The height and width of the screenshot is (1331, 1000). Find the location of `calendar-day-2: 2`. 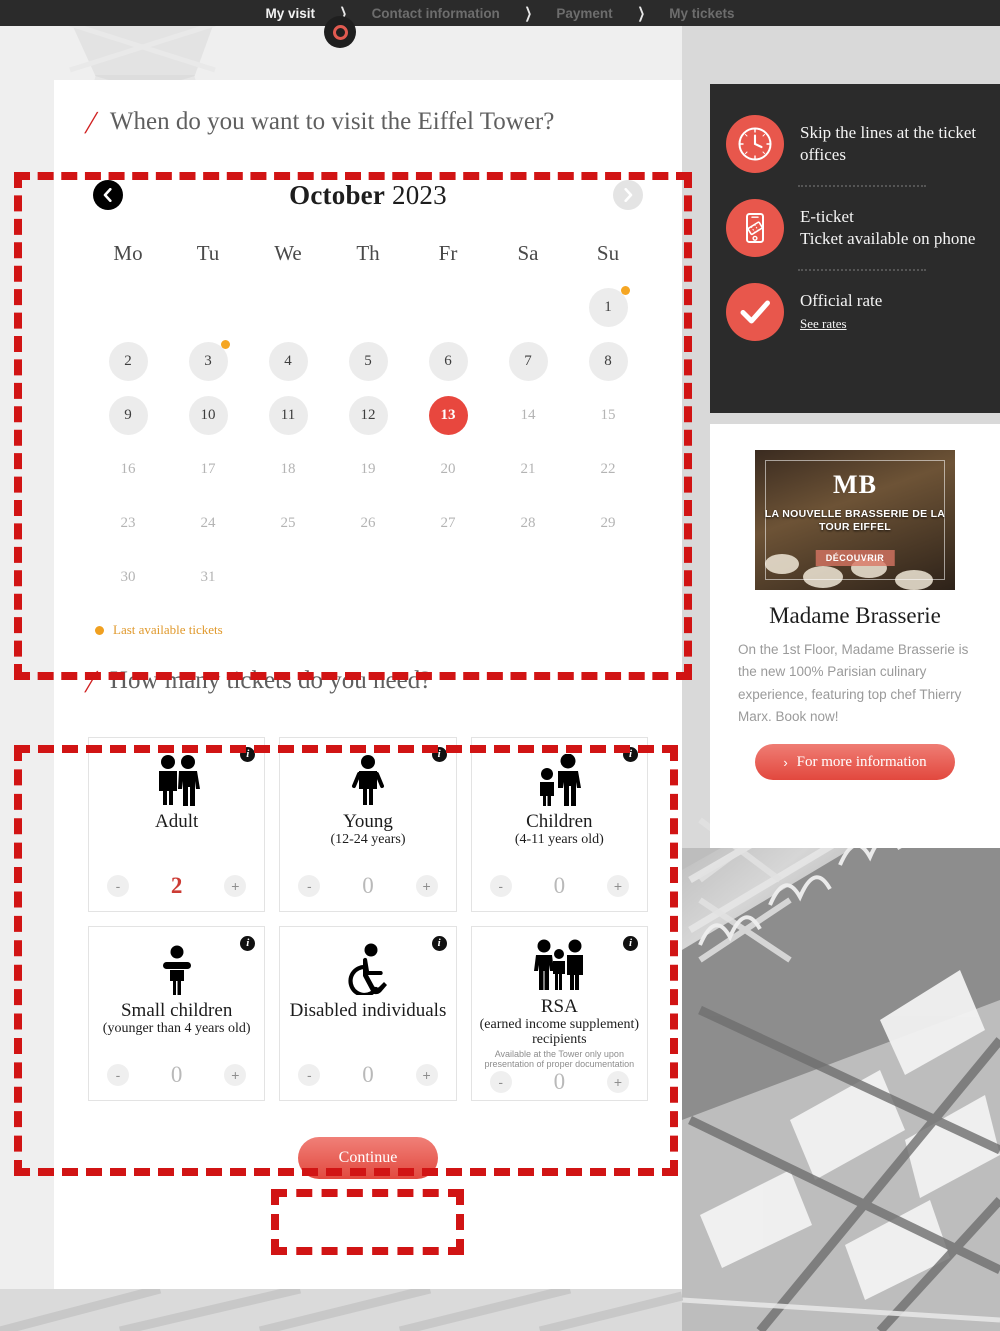

calendar-day-2: 2 is located at coordinates (128, 361).